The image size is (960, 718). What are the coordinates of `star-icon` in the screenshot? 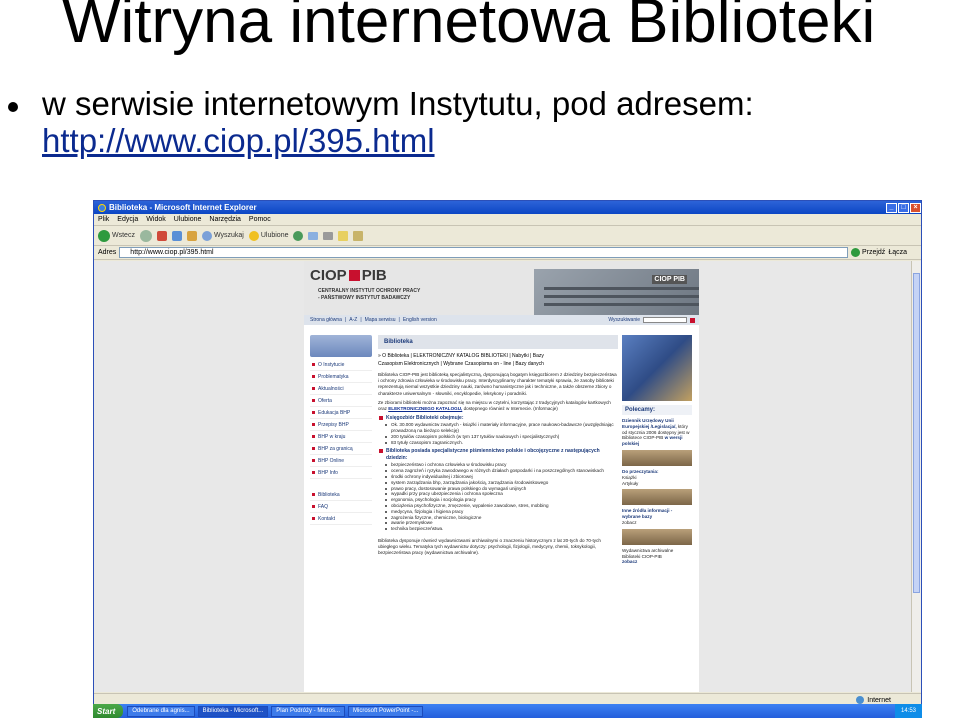 It's located at (253, 235).